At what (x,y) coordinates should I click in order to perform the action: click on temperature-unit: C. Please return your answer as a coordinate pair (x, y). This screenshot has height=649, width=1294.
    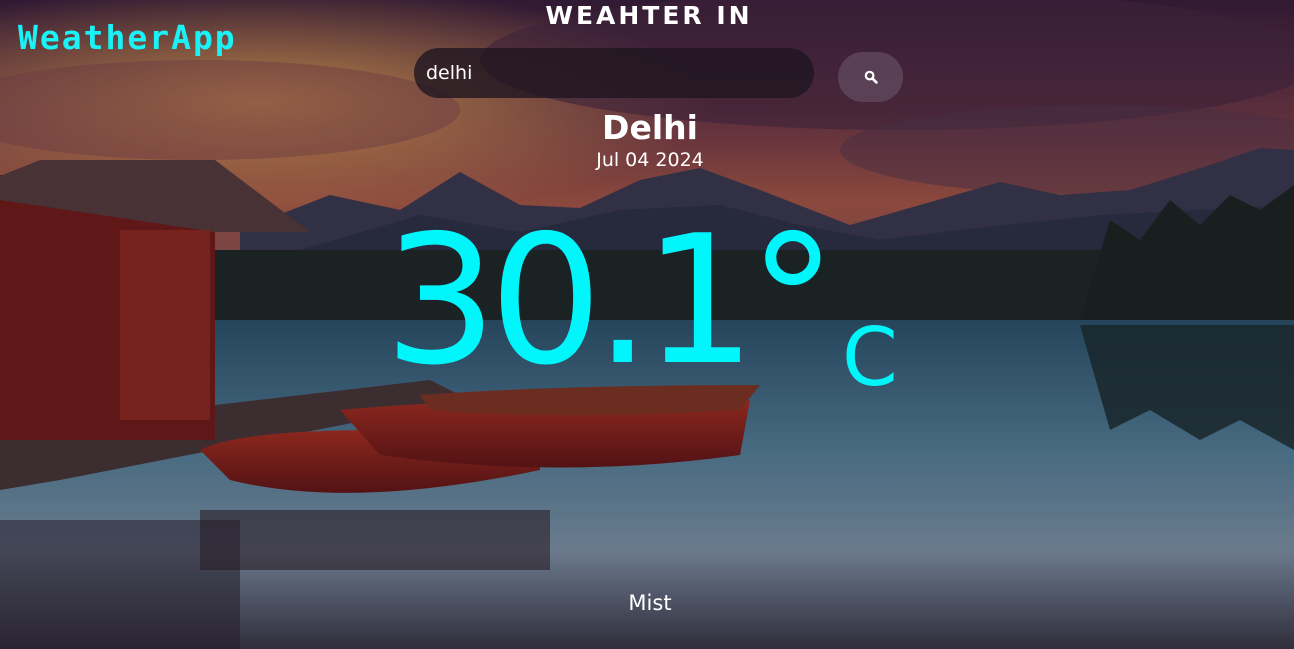
    Looking at the image, I should click on (870, 357).